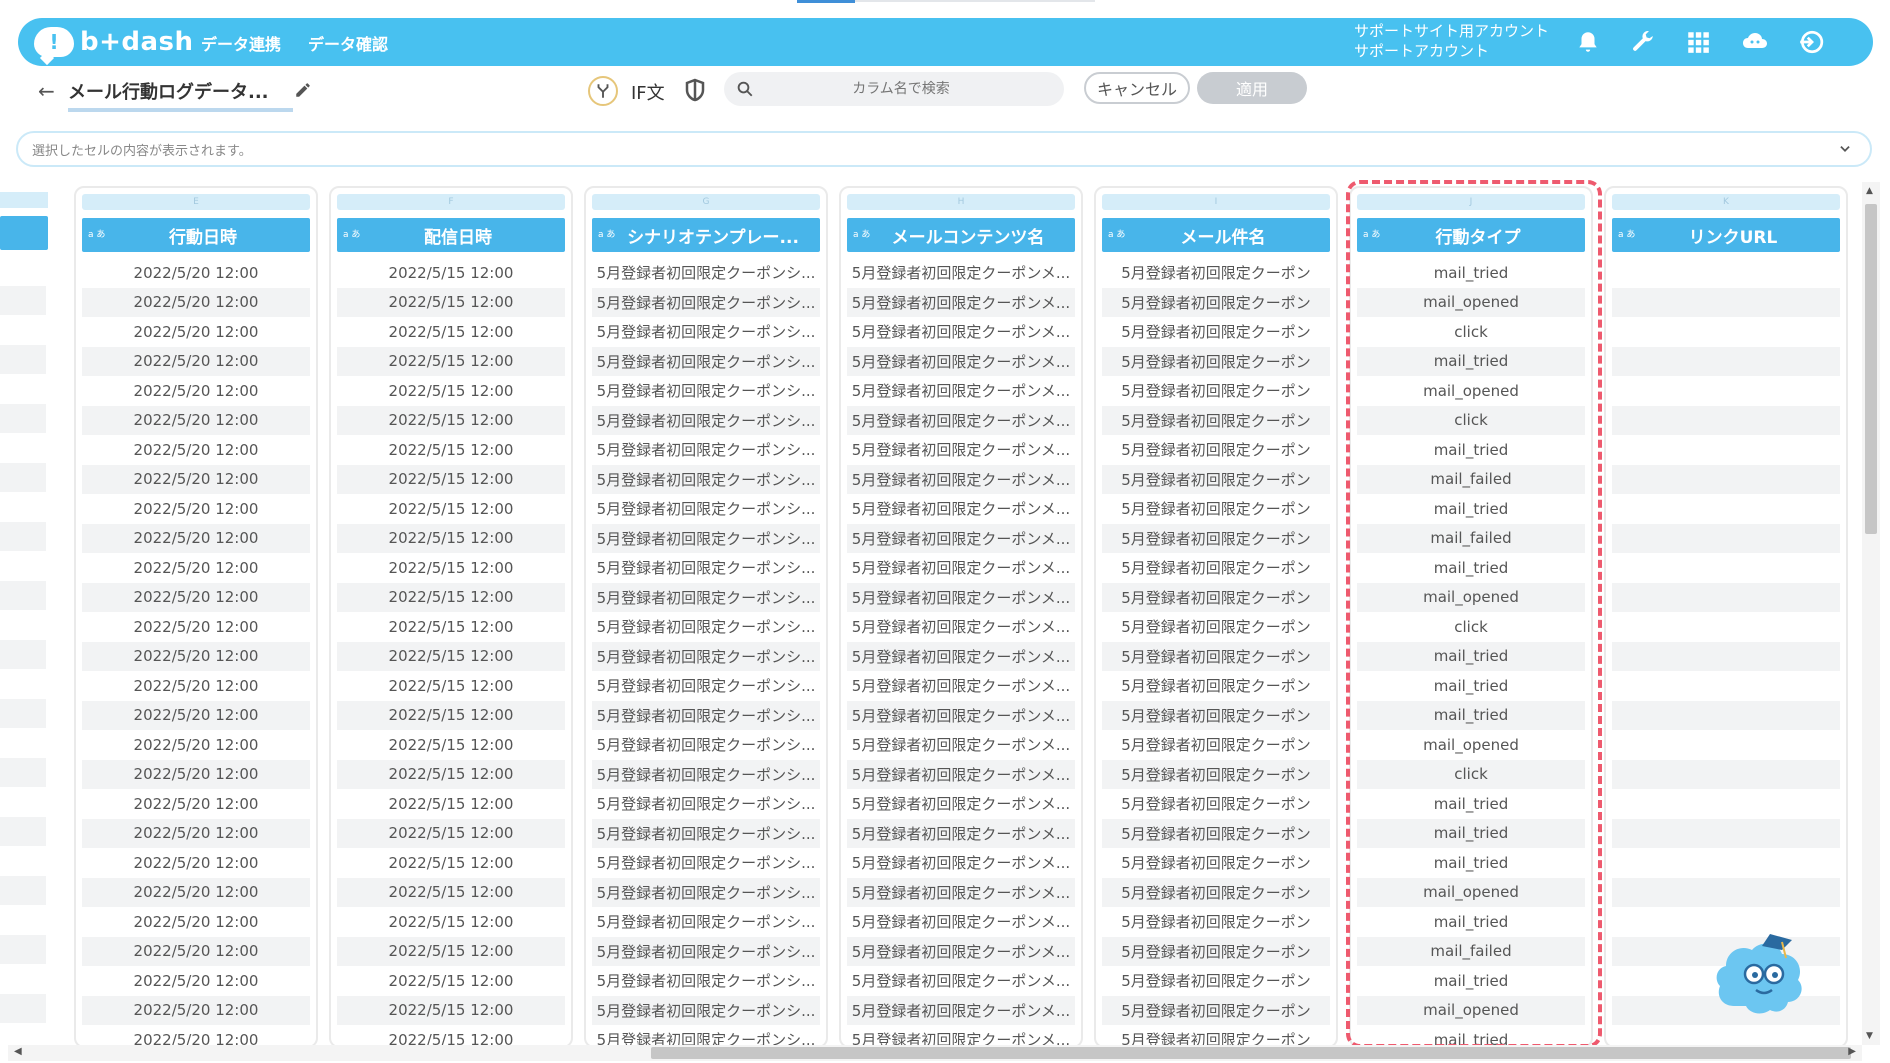 The height and width of the screenshot is (1063, 1890). What do you see at coordinates (1761, 974) in the screenshot?
I see `mascot-help-icon` at bounding box center [1761, 974].